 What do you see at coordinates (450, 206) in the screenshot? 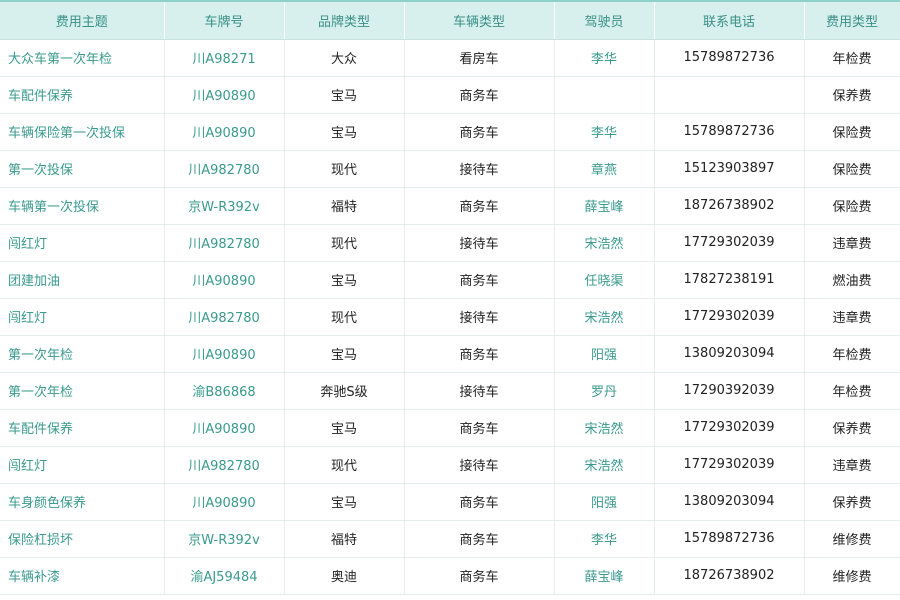
I see `table-row: 车辆第一次投保 京W-R392v 福特 商务车 薛宝峰 18726738902 保险费` at bounding box center [450, 206].